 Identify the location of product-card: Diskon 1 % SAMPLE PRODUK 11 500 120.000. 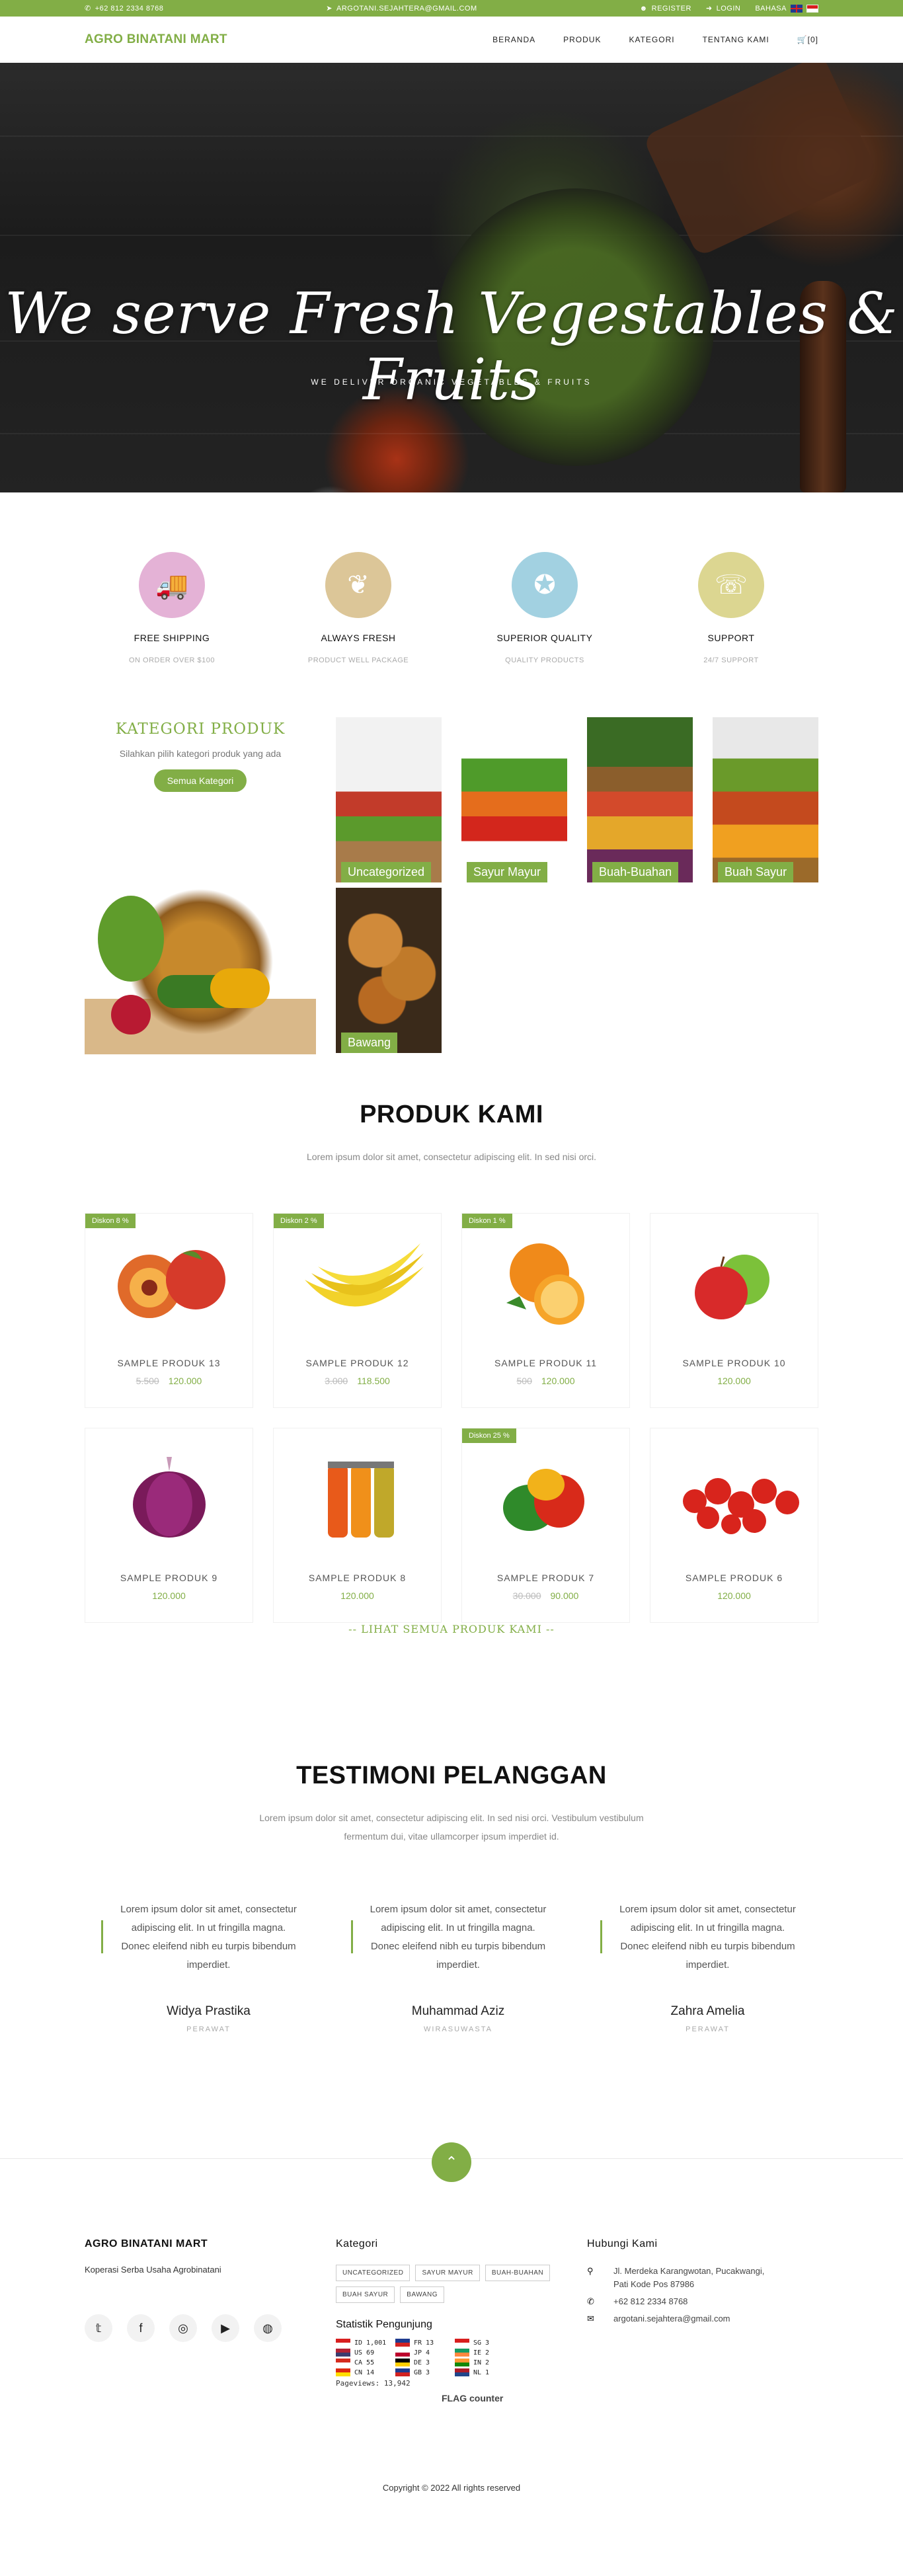
(545, 1310).